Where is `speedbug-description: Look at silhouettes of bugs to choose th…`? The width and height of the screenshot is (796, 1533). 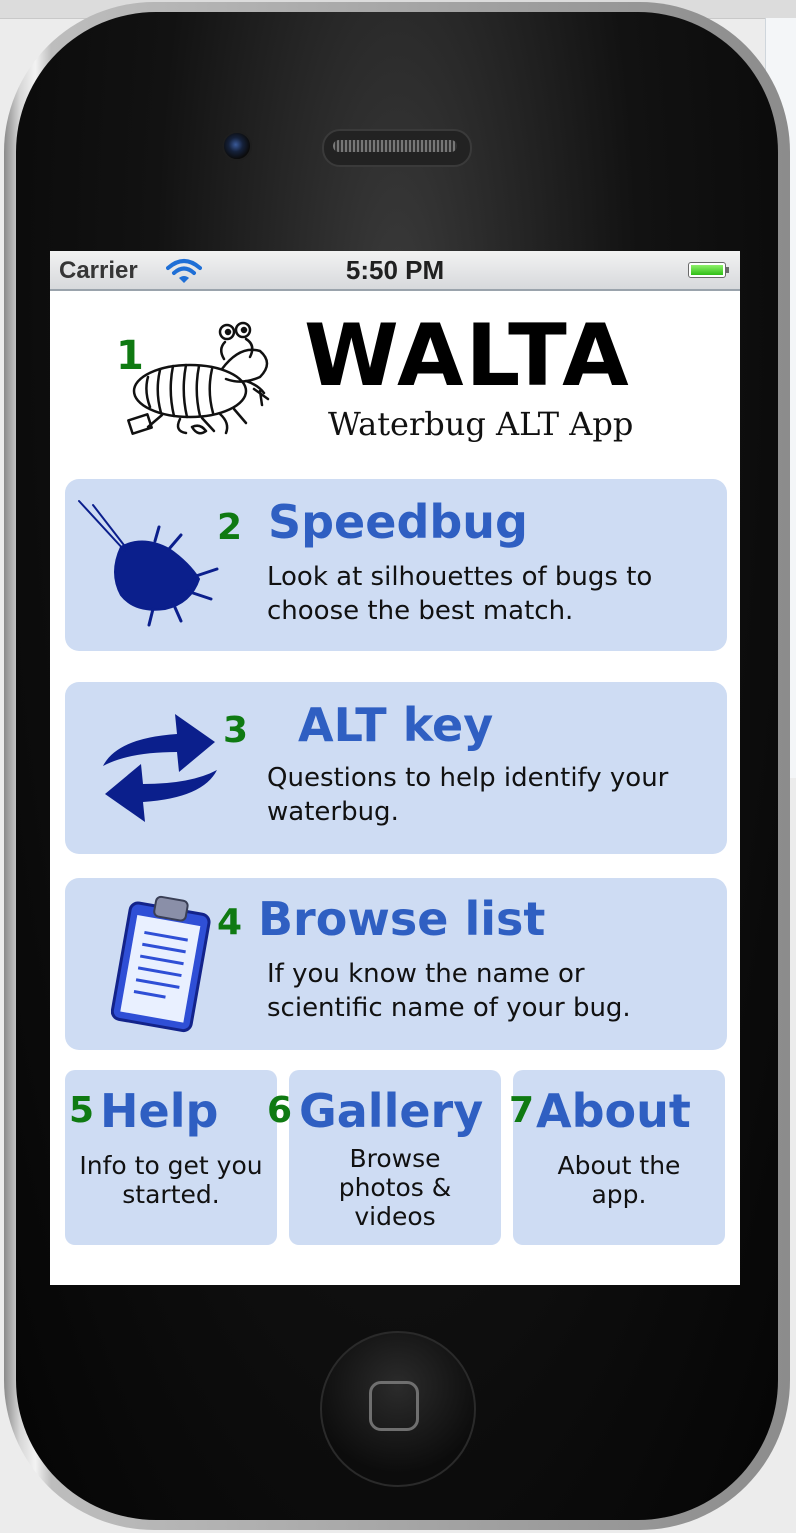
speedbug-description: Look at silhouettes of bugs to choose th… is located at coordinates (460, 594).